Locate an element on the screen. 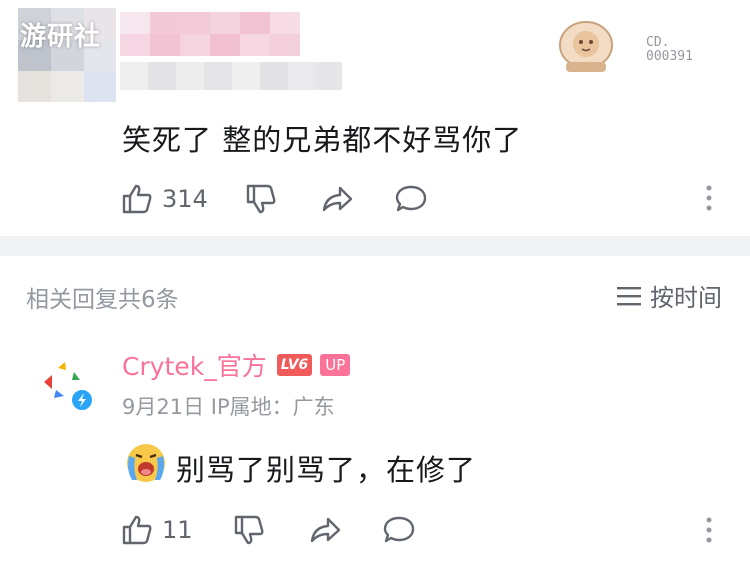 This screenshot has width=750, height=571. comment-actions: 314 is located at coordinates (164, 199).